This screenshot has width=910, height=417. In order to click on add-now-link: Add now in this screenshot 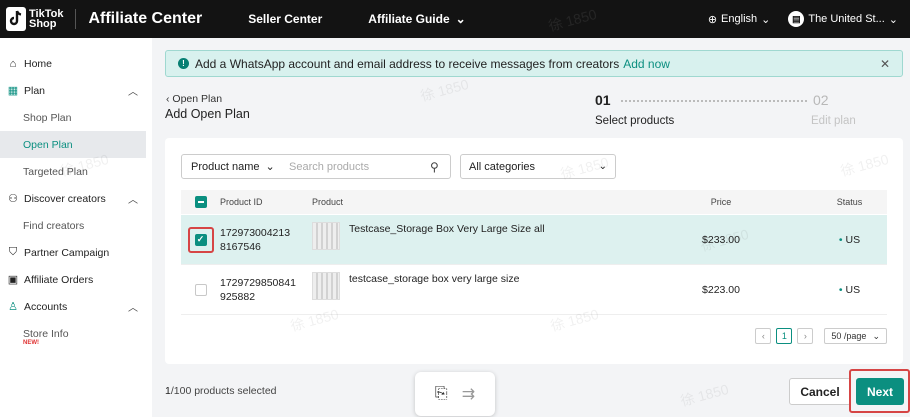, I will do `click(646, 64)`.